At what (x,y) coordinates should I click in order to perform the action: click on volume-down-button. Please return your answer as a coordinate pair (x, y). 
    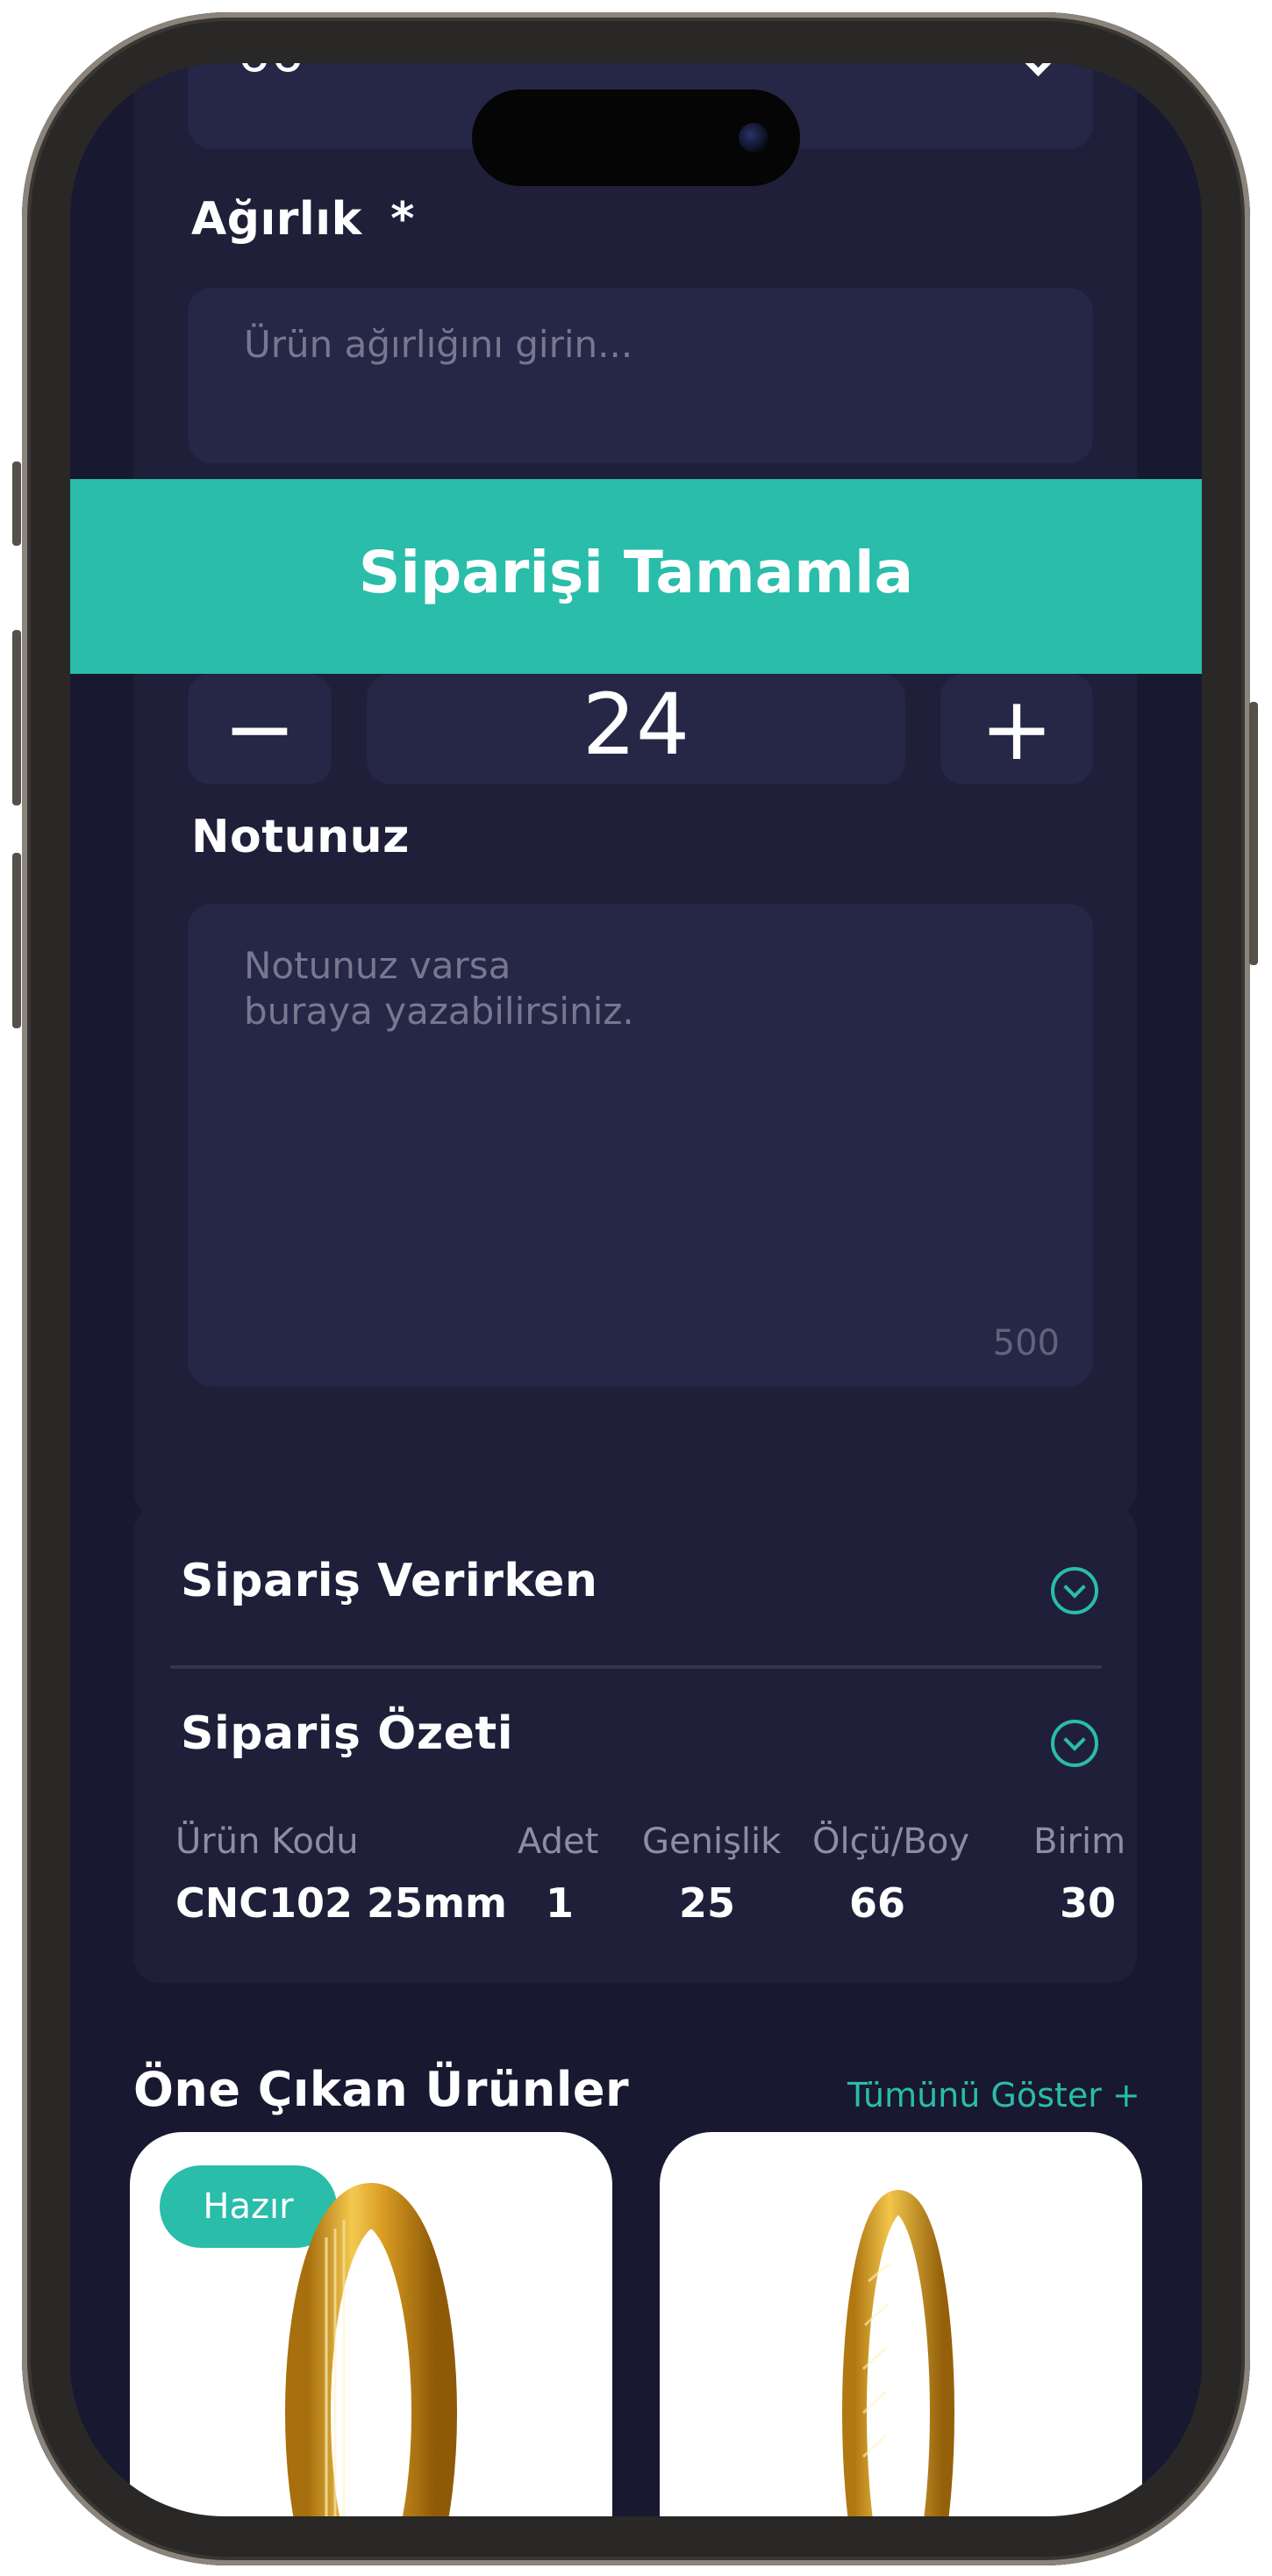
    Looking at the image, I should click on (16, 940).